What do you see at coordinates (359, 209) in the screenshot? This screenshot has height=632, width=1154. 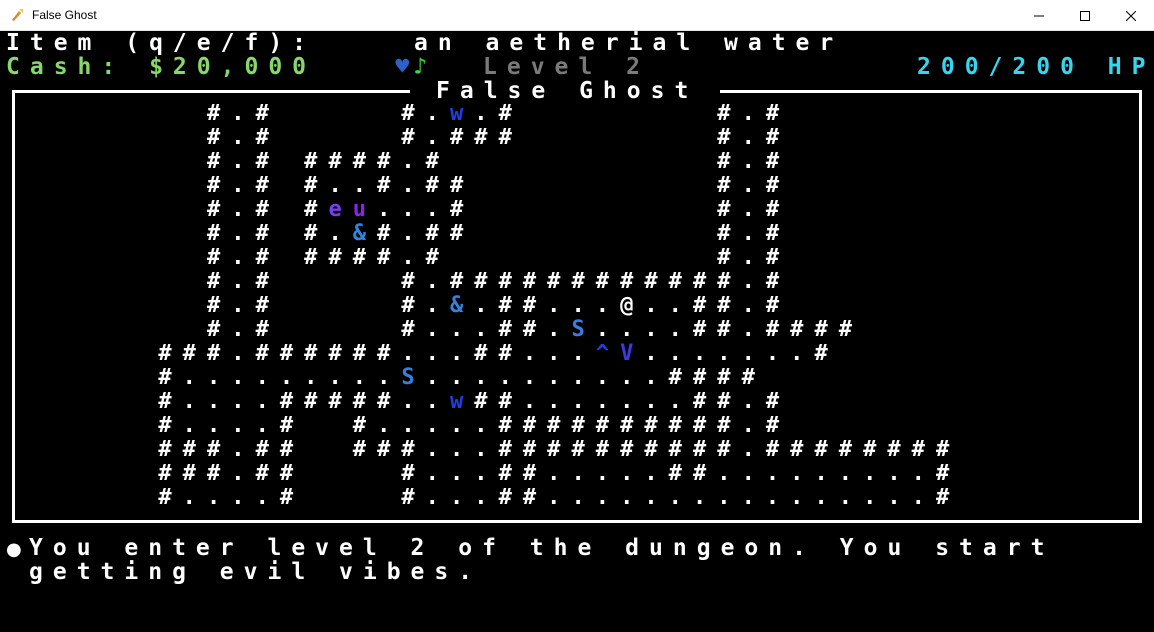 I see `map-tile-monster: u` at bounding box center [359, 209].